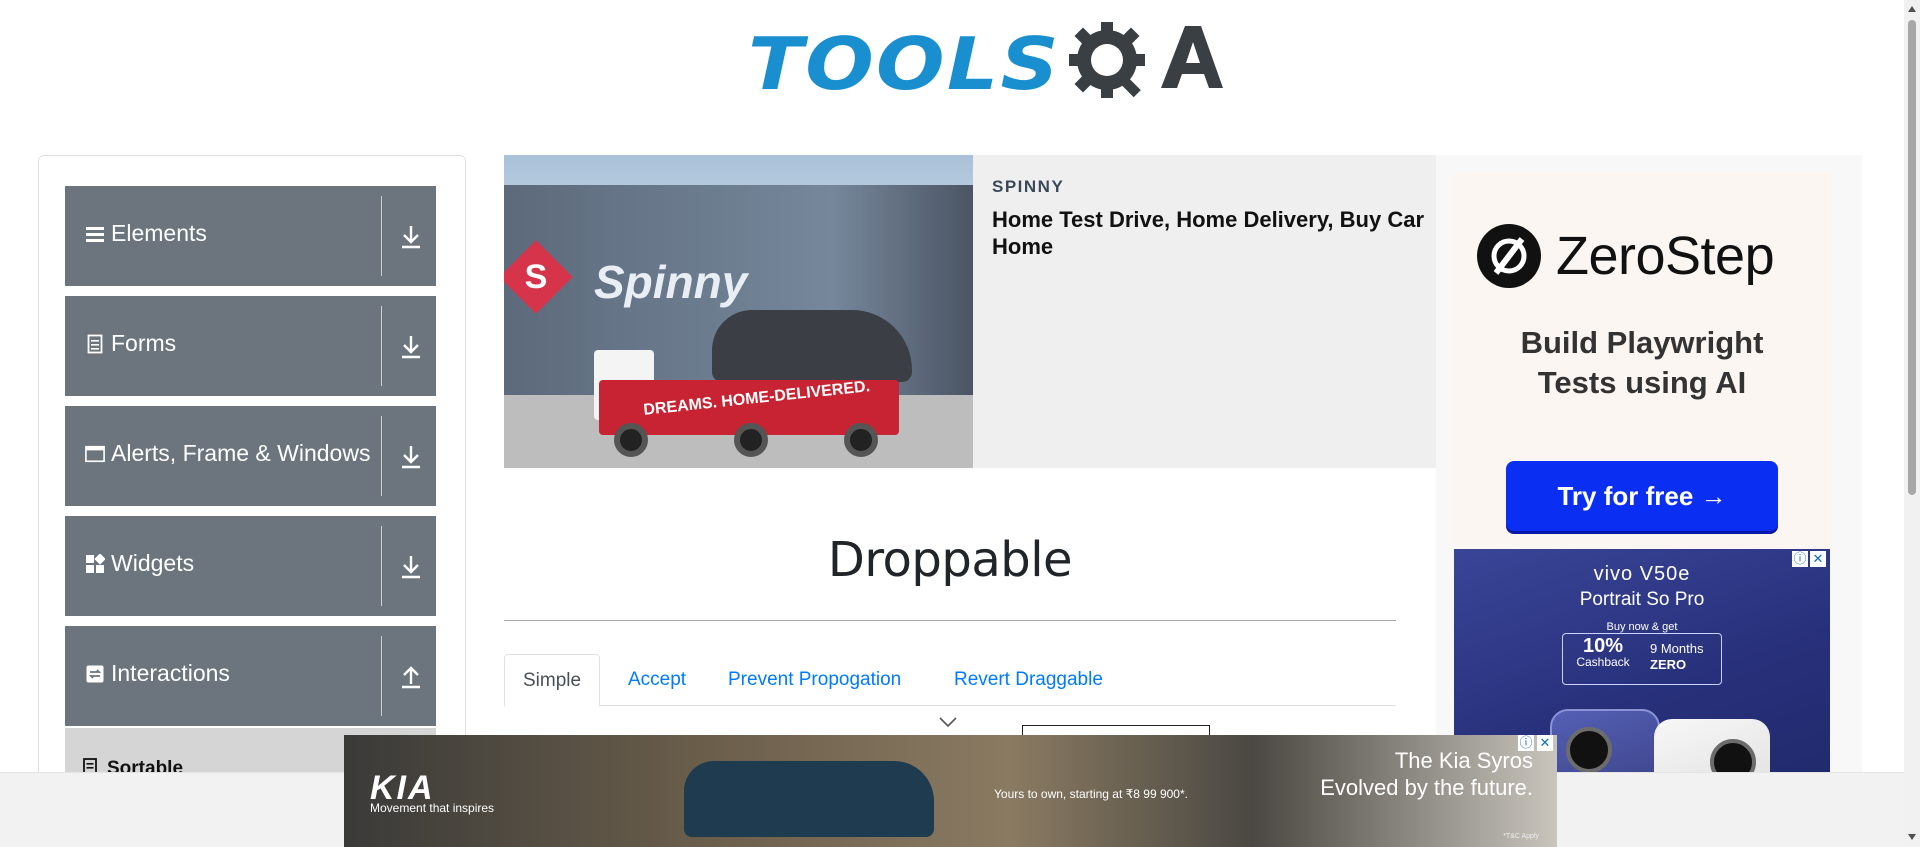 Image resolution: width=1920 pixels, height=847 pixels. I want to click on sidebar-group-forms: Forms, so click(250, 346).